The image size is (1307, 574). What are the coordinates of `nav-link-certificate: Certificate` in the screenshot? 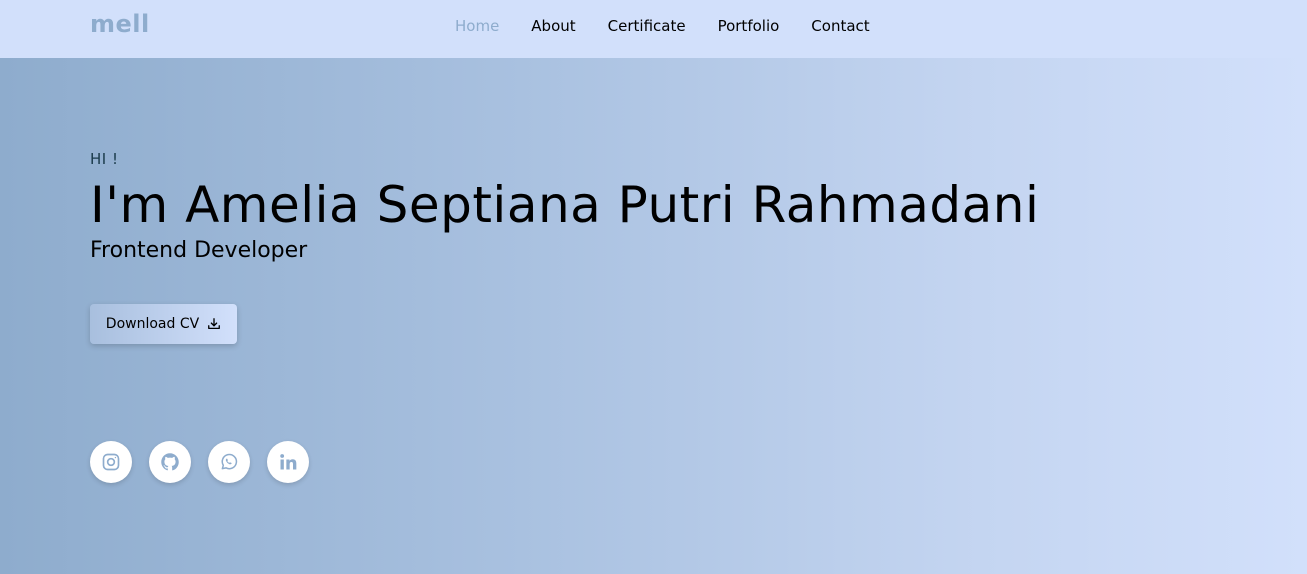 It's located at (647, 26).